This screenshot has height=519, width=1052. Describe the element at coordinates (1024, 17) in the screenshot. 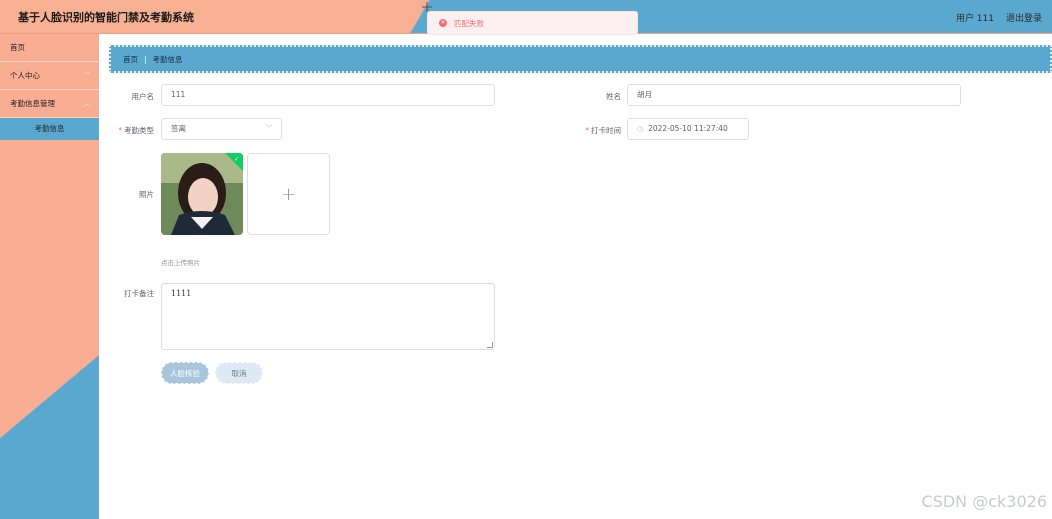

I see `logout-button: 退出登录` at that location.